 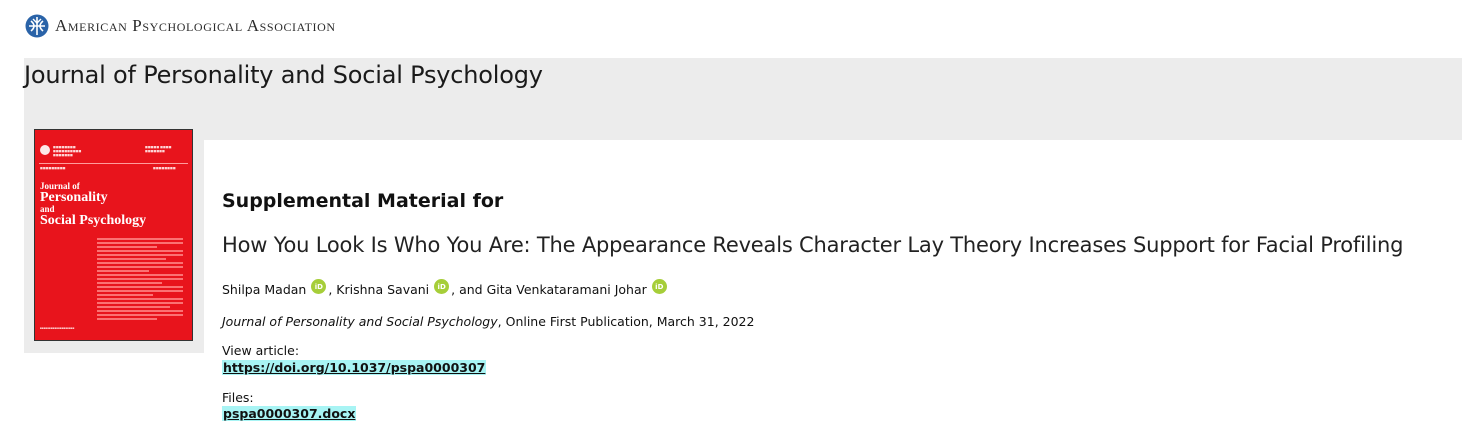 I want to click on author-name: Gita Venkataramani Johar, so click(x=566, y=289).